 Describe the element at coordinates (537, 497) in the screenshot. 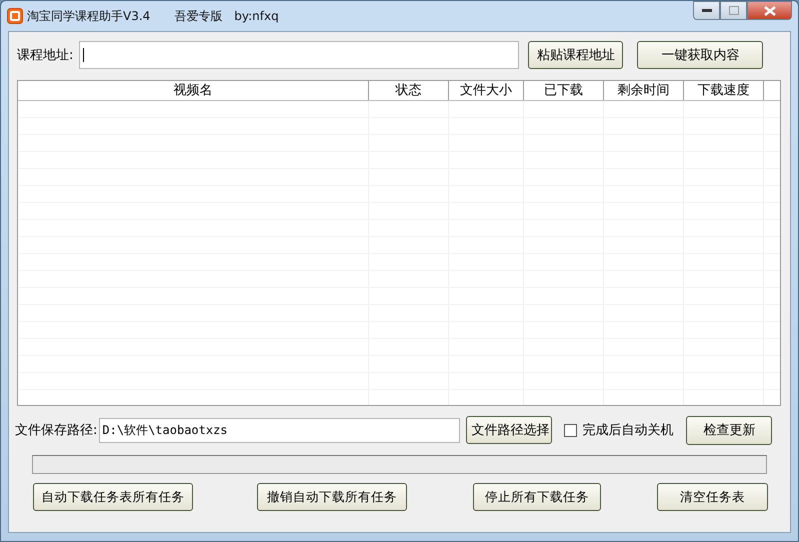

I see `stop-all-downloads-button: 停止所有下载任务` at that location.